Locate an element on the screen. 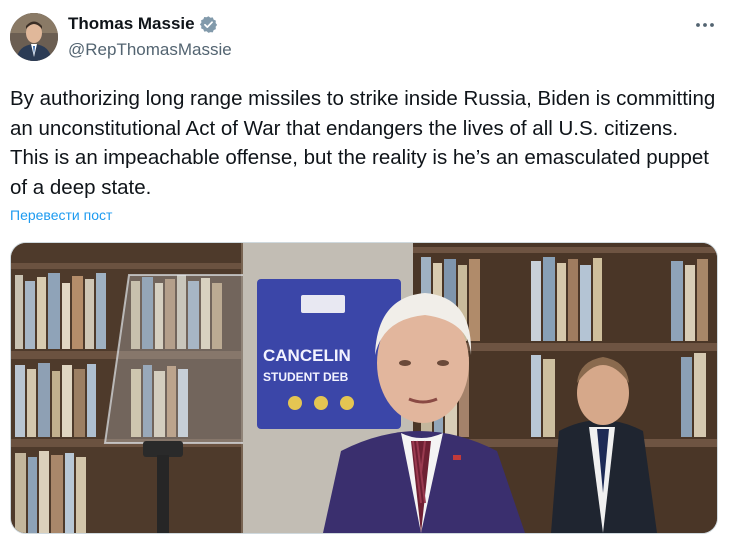 This screenshot has height=534, width=729. verified-badge-icon is located at coordinates (208, 24).